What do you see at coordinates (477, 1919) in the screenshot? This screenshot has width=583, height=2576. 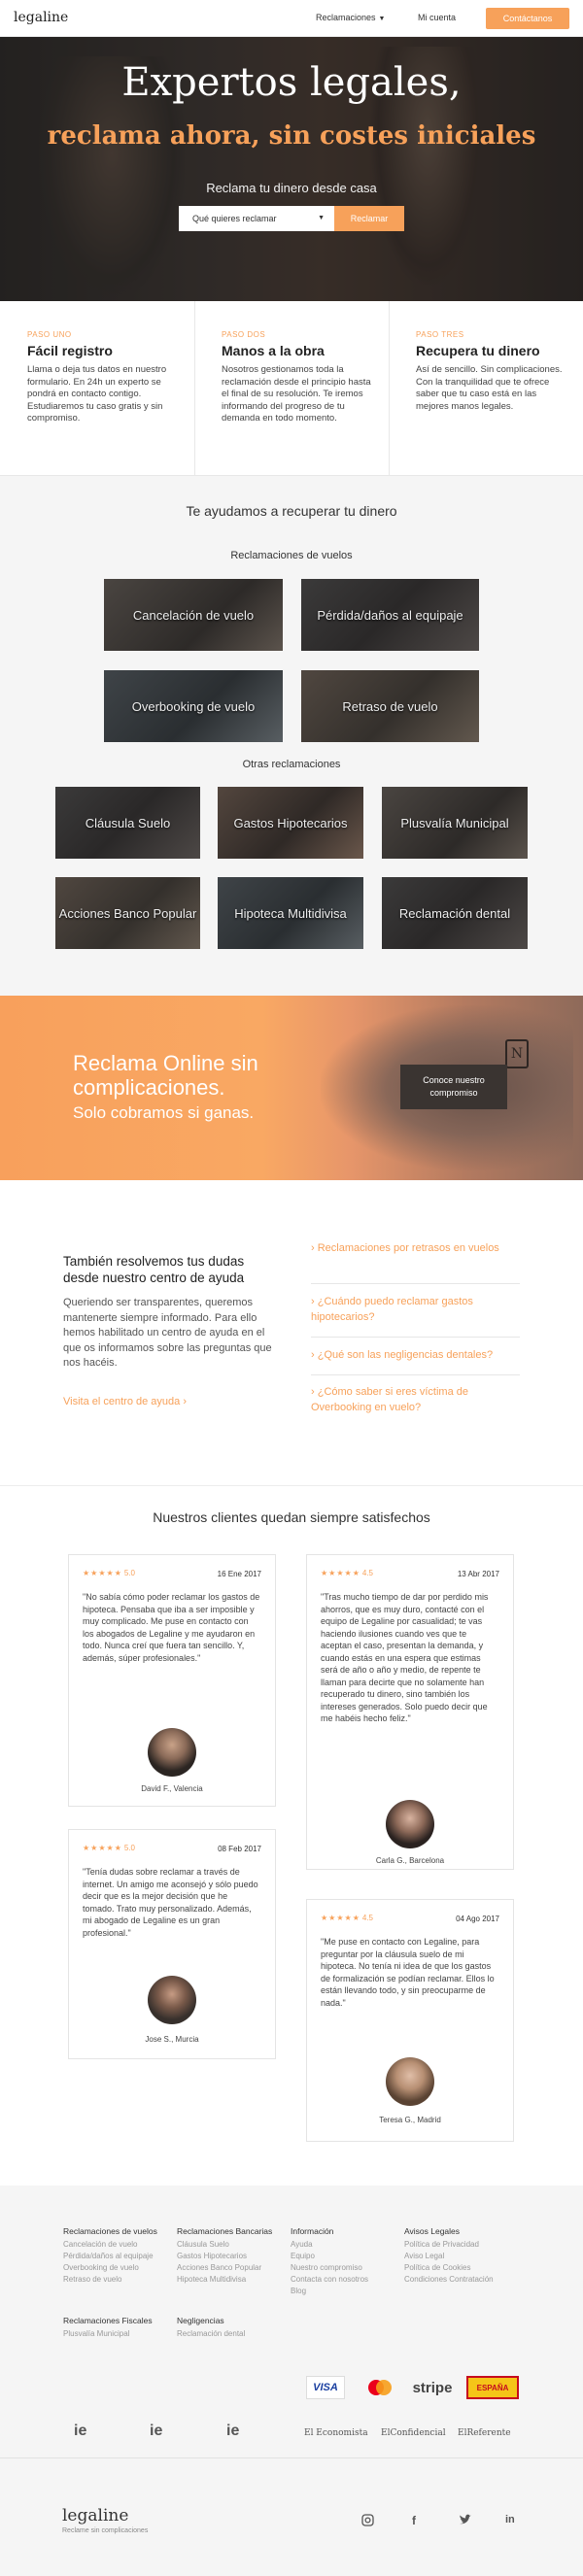 I see `testimonial-date: 04 Ago 2017` at bounding box center [477, 1919].